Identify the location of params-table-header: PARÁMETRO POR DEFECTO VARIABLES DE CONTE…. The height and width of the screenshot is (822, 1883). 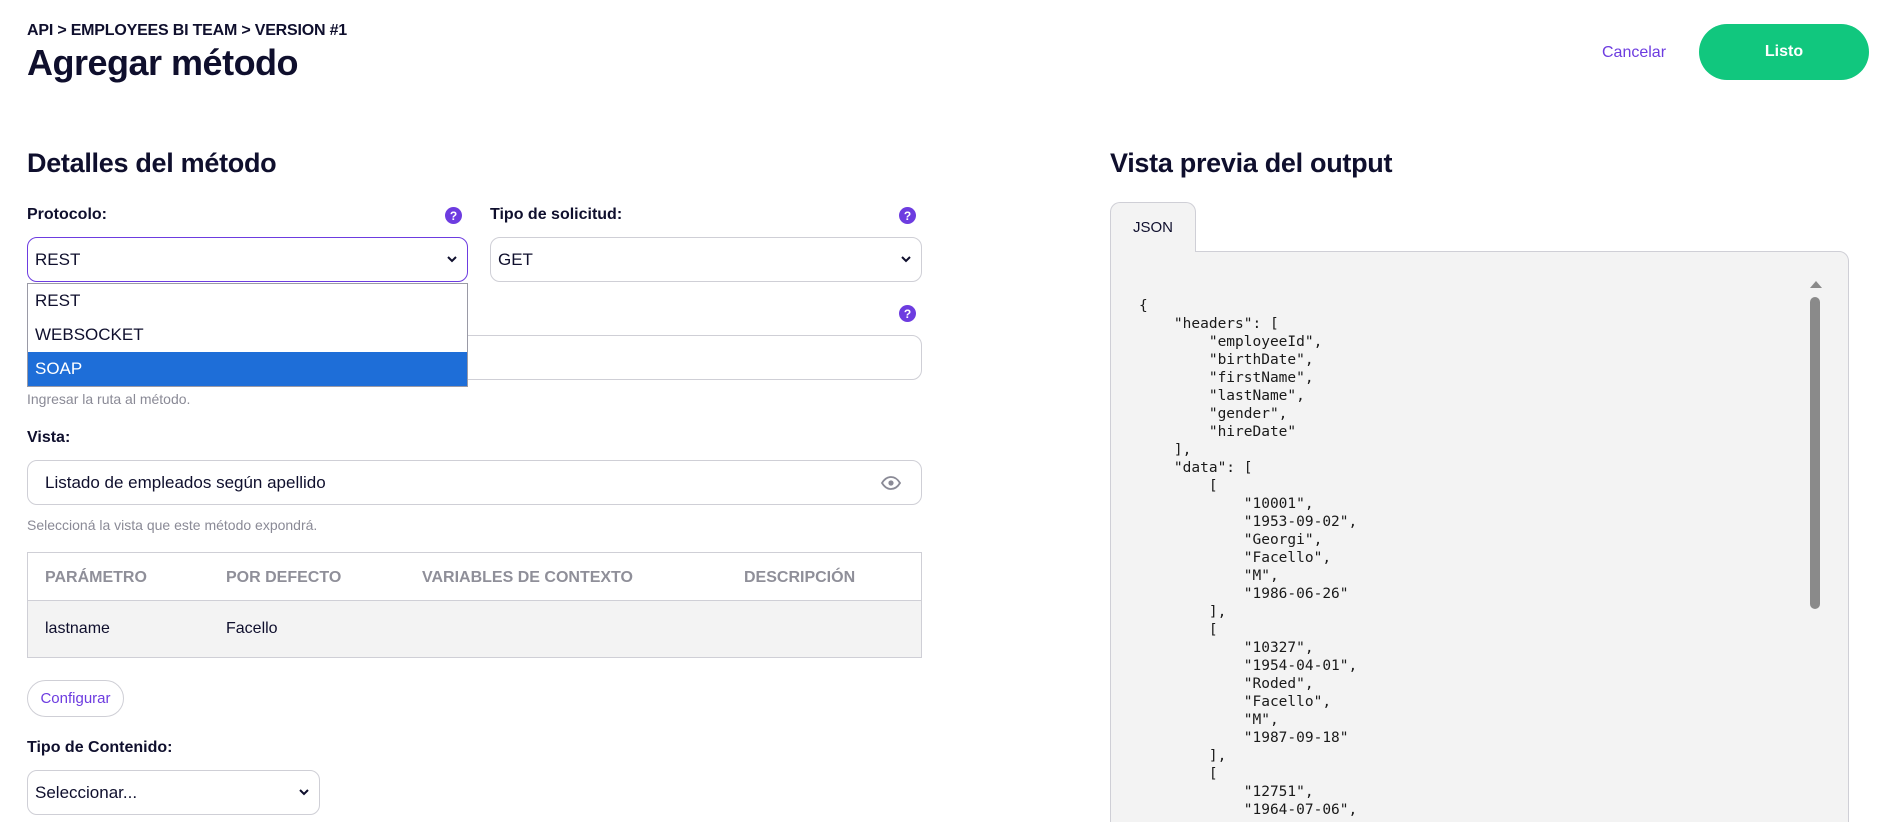
(474, 577).